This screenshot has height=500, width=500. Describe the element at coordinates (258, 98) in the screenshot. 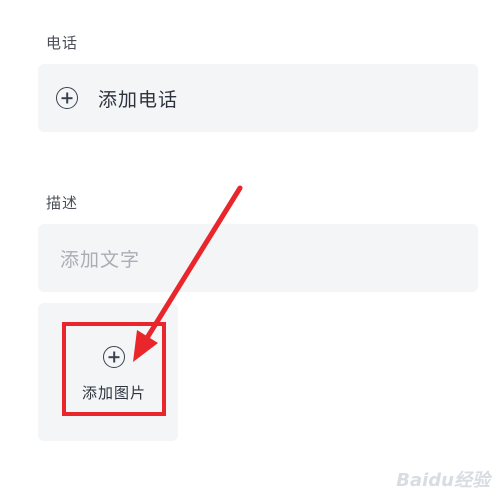

I see `add-phone-button: 添加电话` at that location.